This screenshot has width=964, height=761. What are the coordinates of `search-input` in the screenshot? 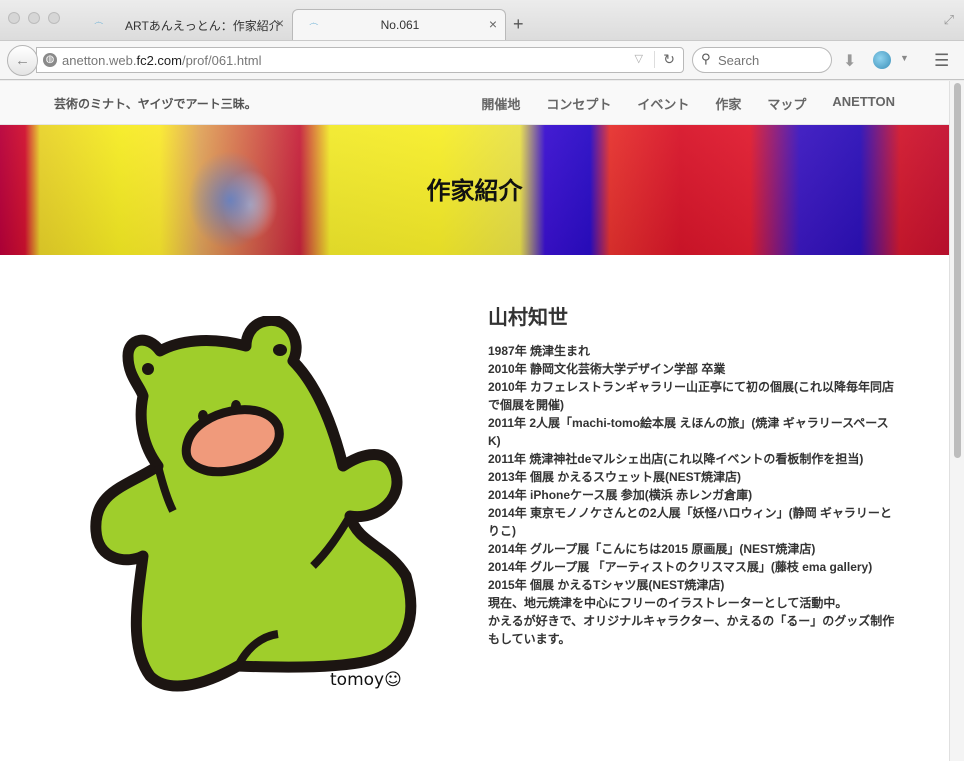 It's located at (770, 60).